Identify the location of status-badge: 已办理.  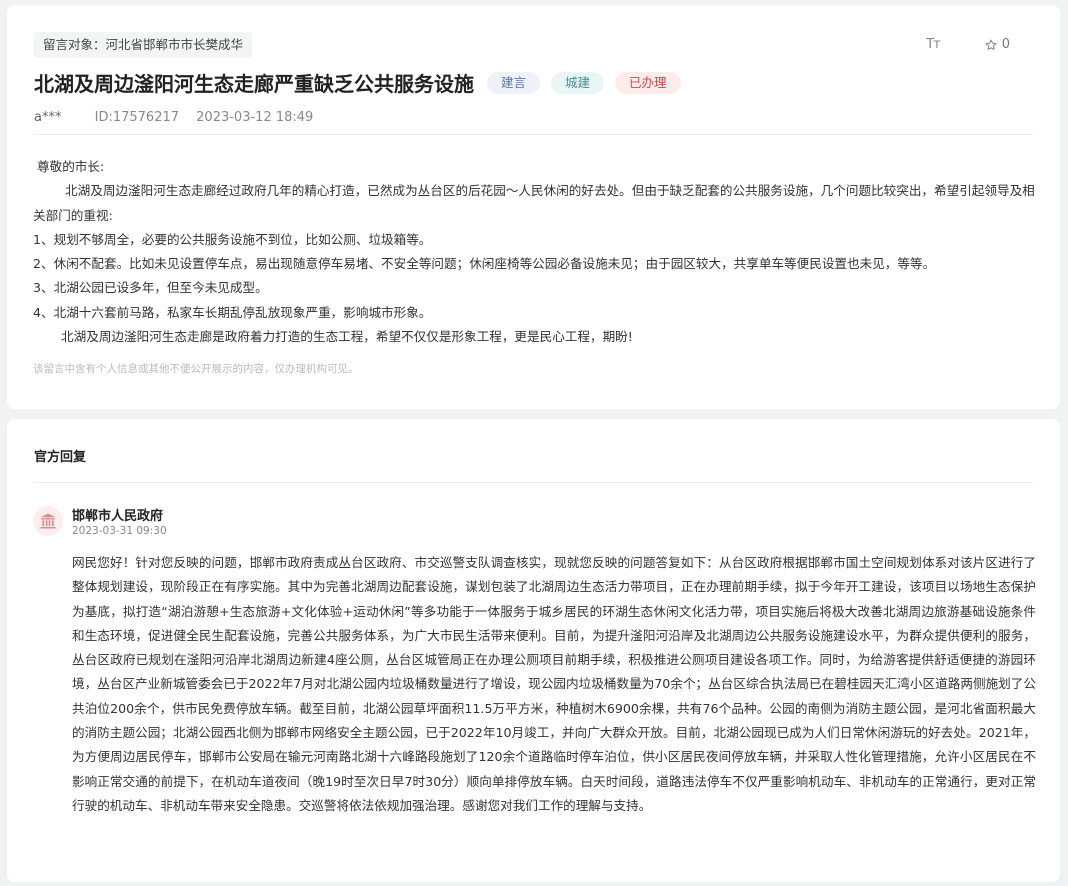
(648, 82).